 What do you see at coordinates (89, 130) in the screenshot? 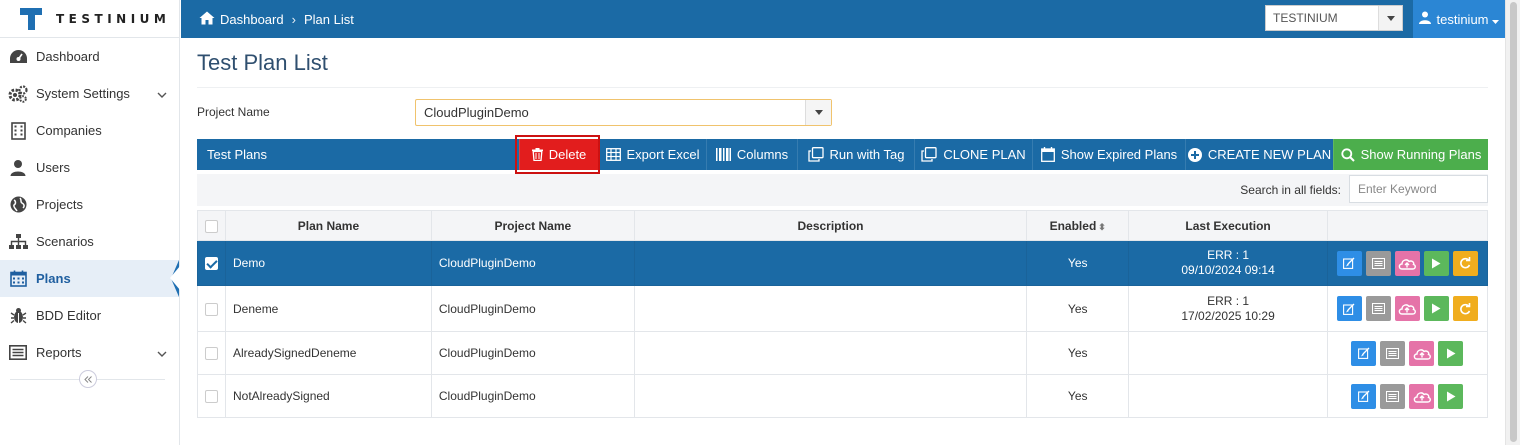
I see `sidebar-item-companies: Companies` at bounding box center [89, 130].